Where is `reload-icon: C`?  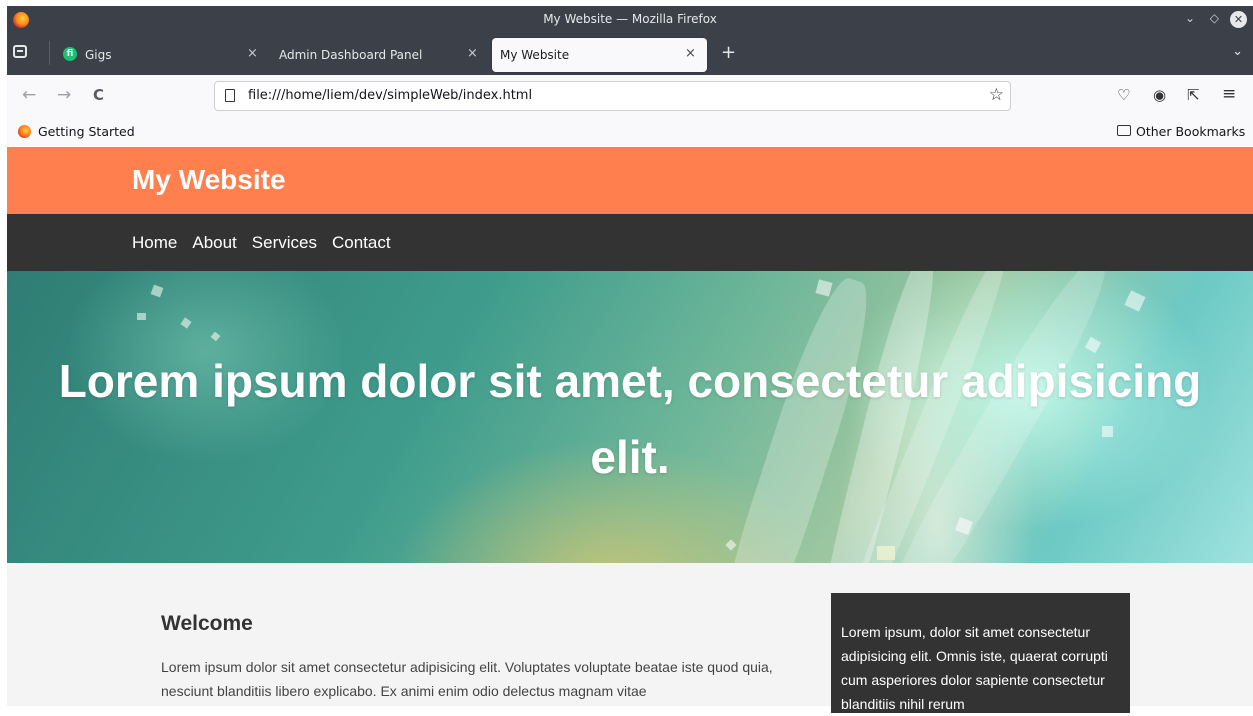 reload-icon: C is located at coordinates (98, 95).